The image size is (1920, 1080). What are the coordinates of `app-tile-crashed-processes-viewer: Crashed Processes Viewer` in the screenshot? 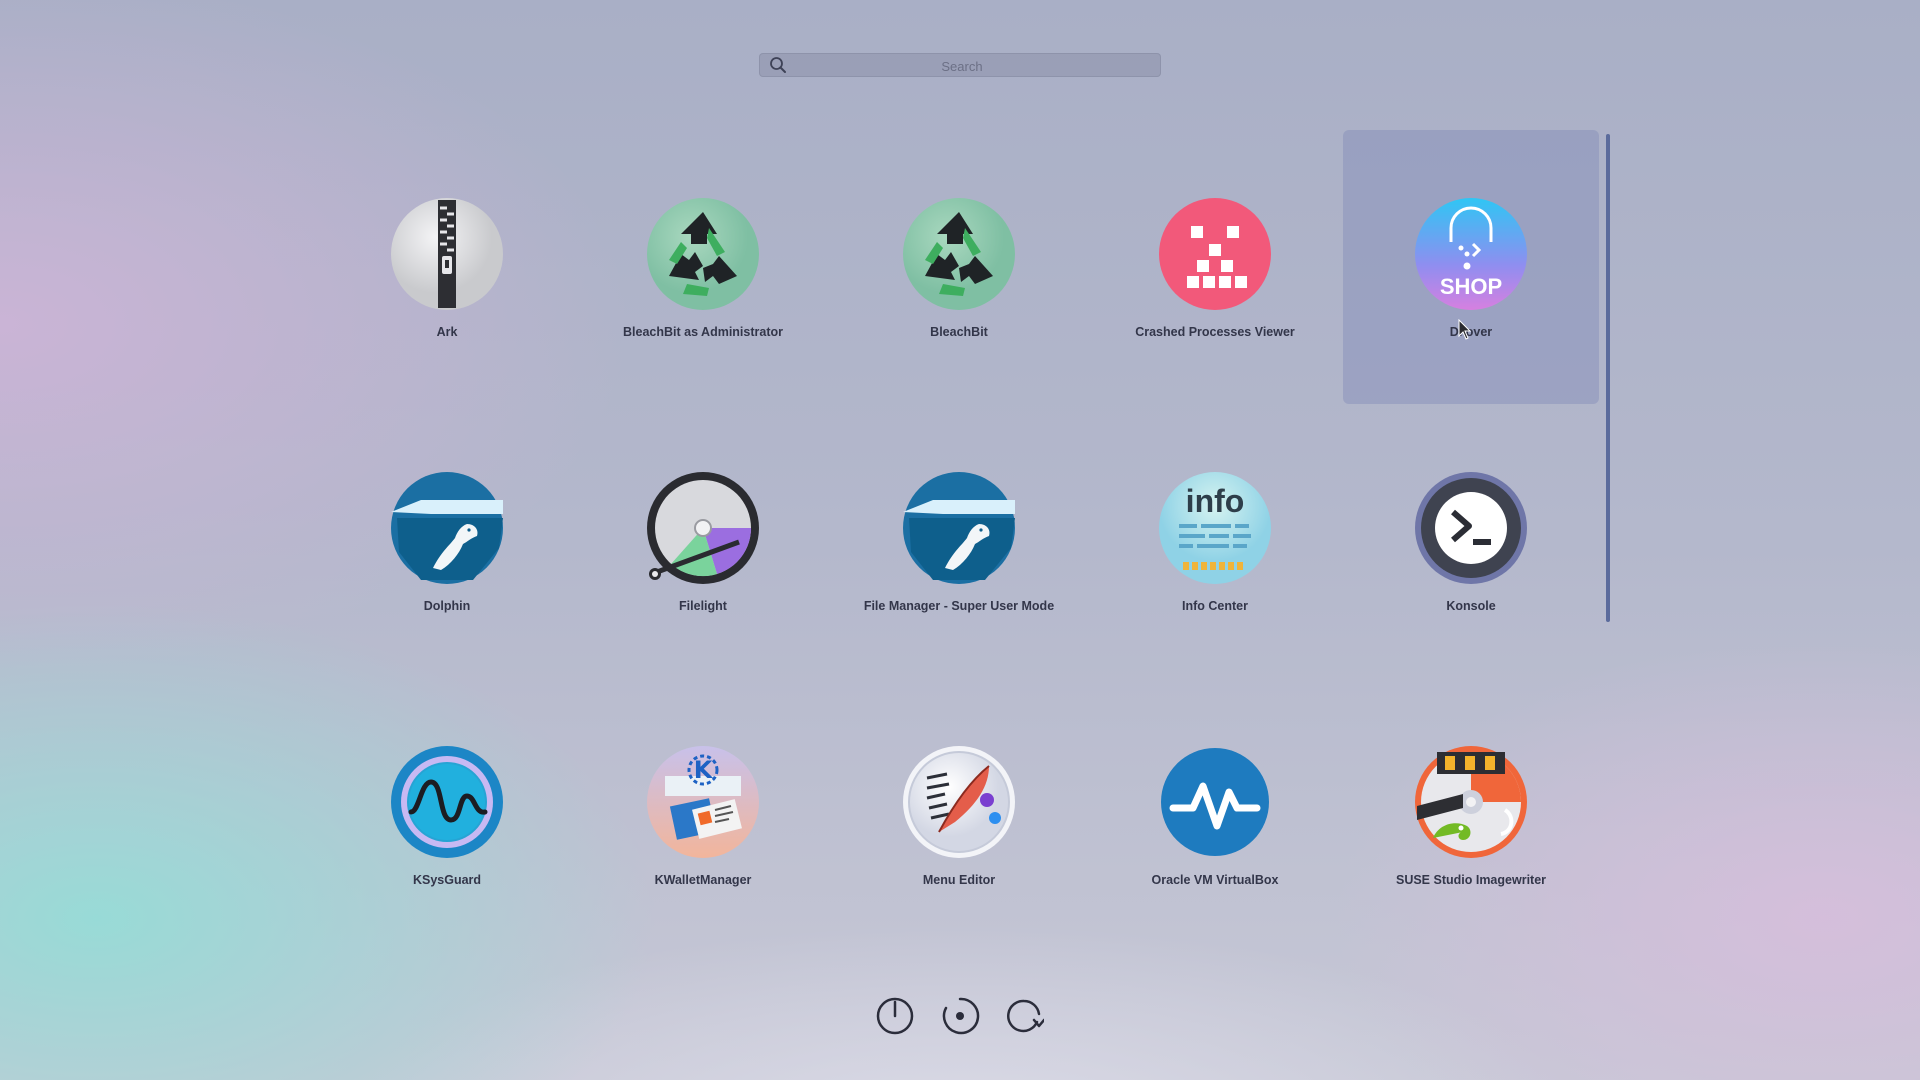 It's located at (1215, 267).